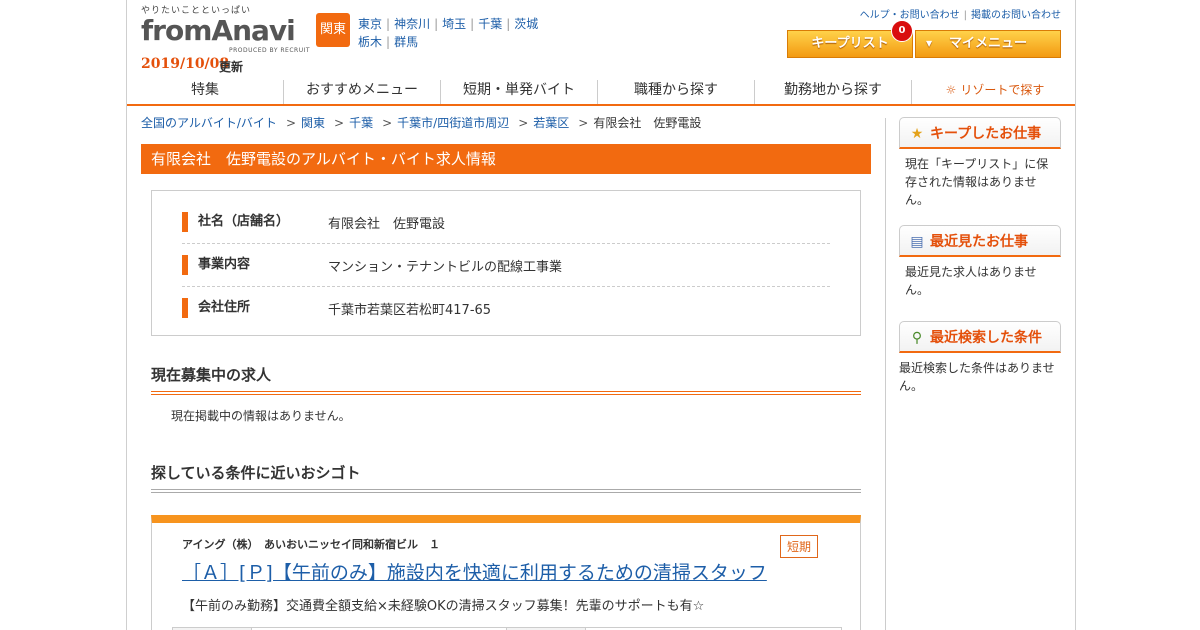 The height and width of the screenshot is (630, 1200). I want to click on recent-box: ▤ 最近見たお仕事 最近見た求人はありません。, so click(980, 262).